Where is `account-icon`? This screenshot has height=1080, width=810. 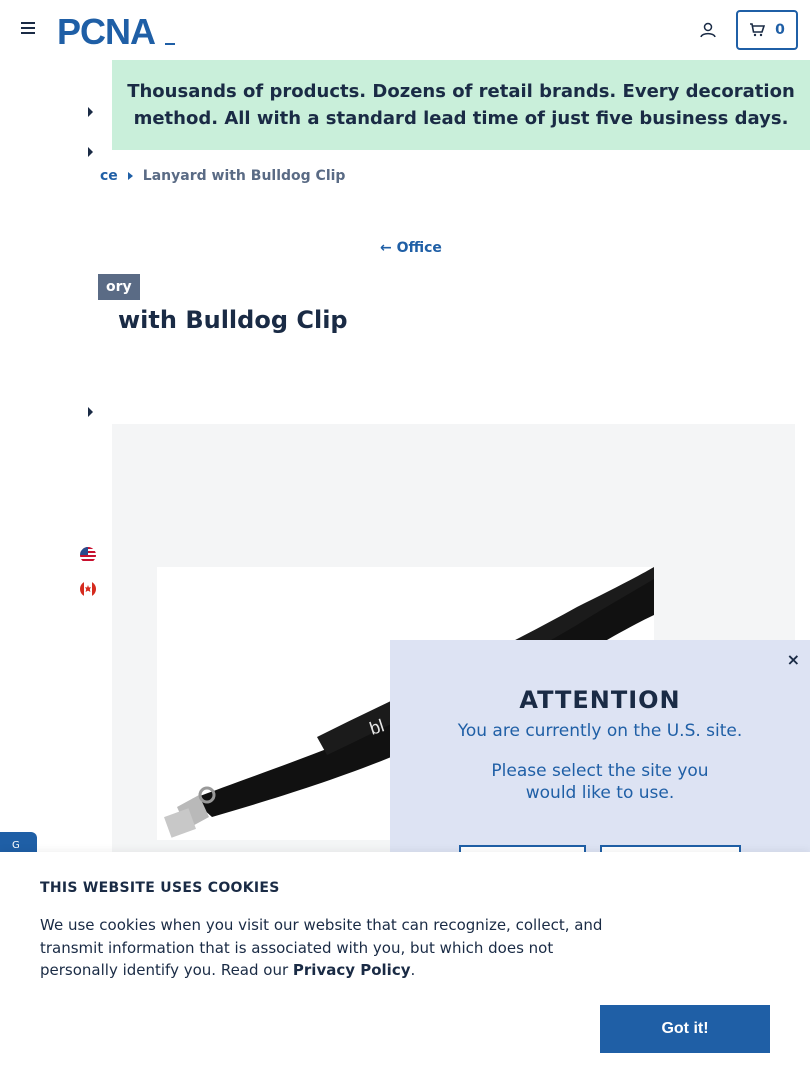 account-icon is located at coordinates (708, 30).